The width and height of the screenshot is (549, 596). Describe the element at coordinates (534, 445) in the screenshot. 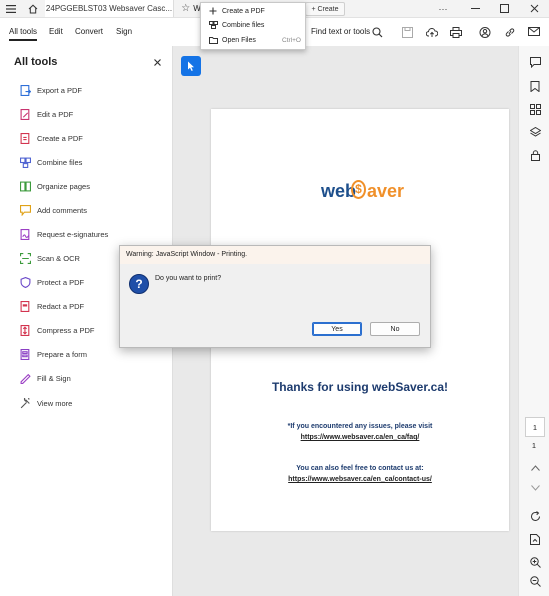

I see `page-total: 1` at that location.